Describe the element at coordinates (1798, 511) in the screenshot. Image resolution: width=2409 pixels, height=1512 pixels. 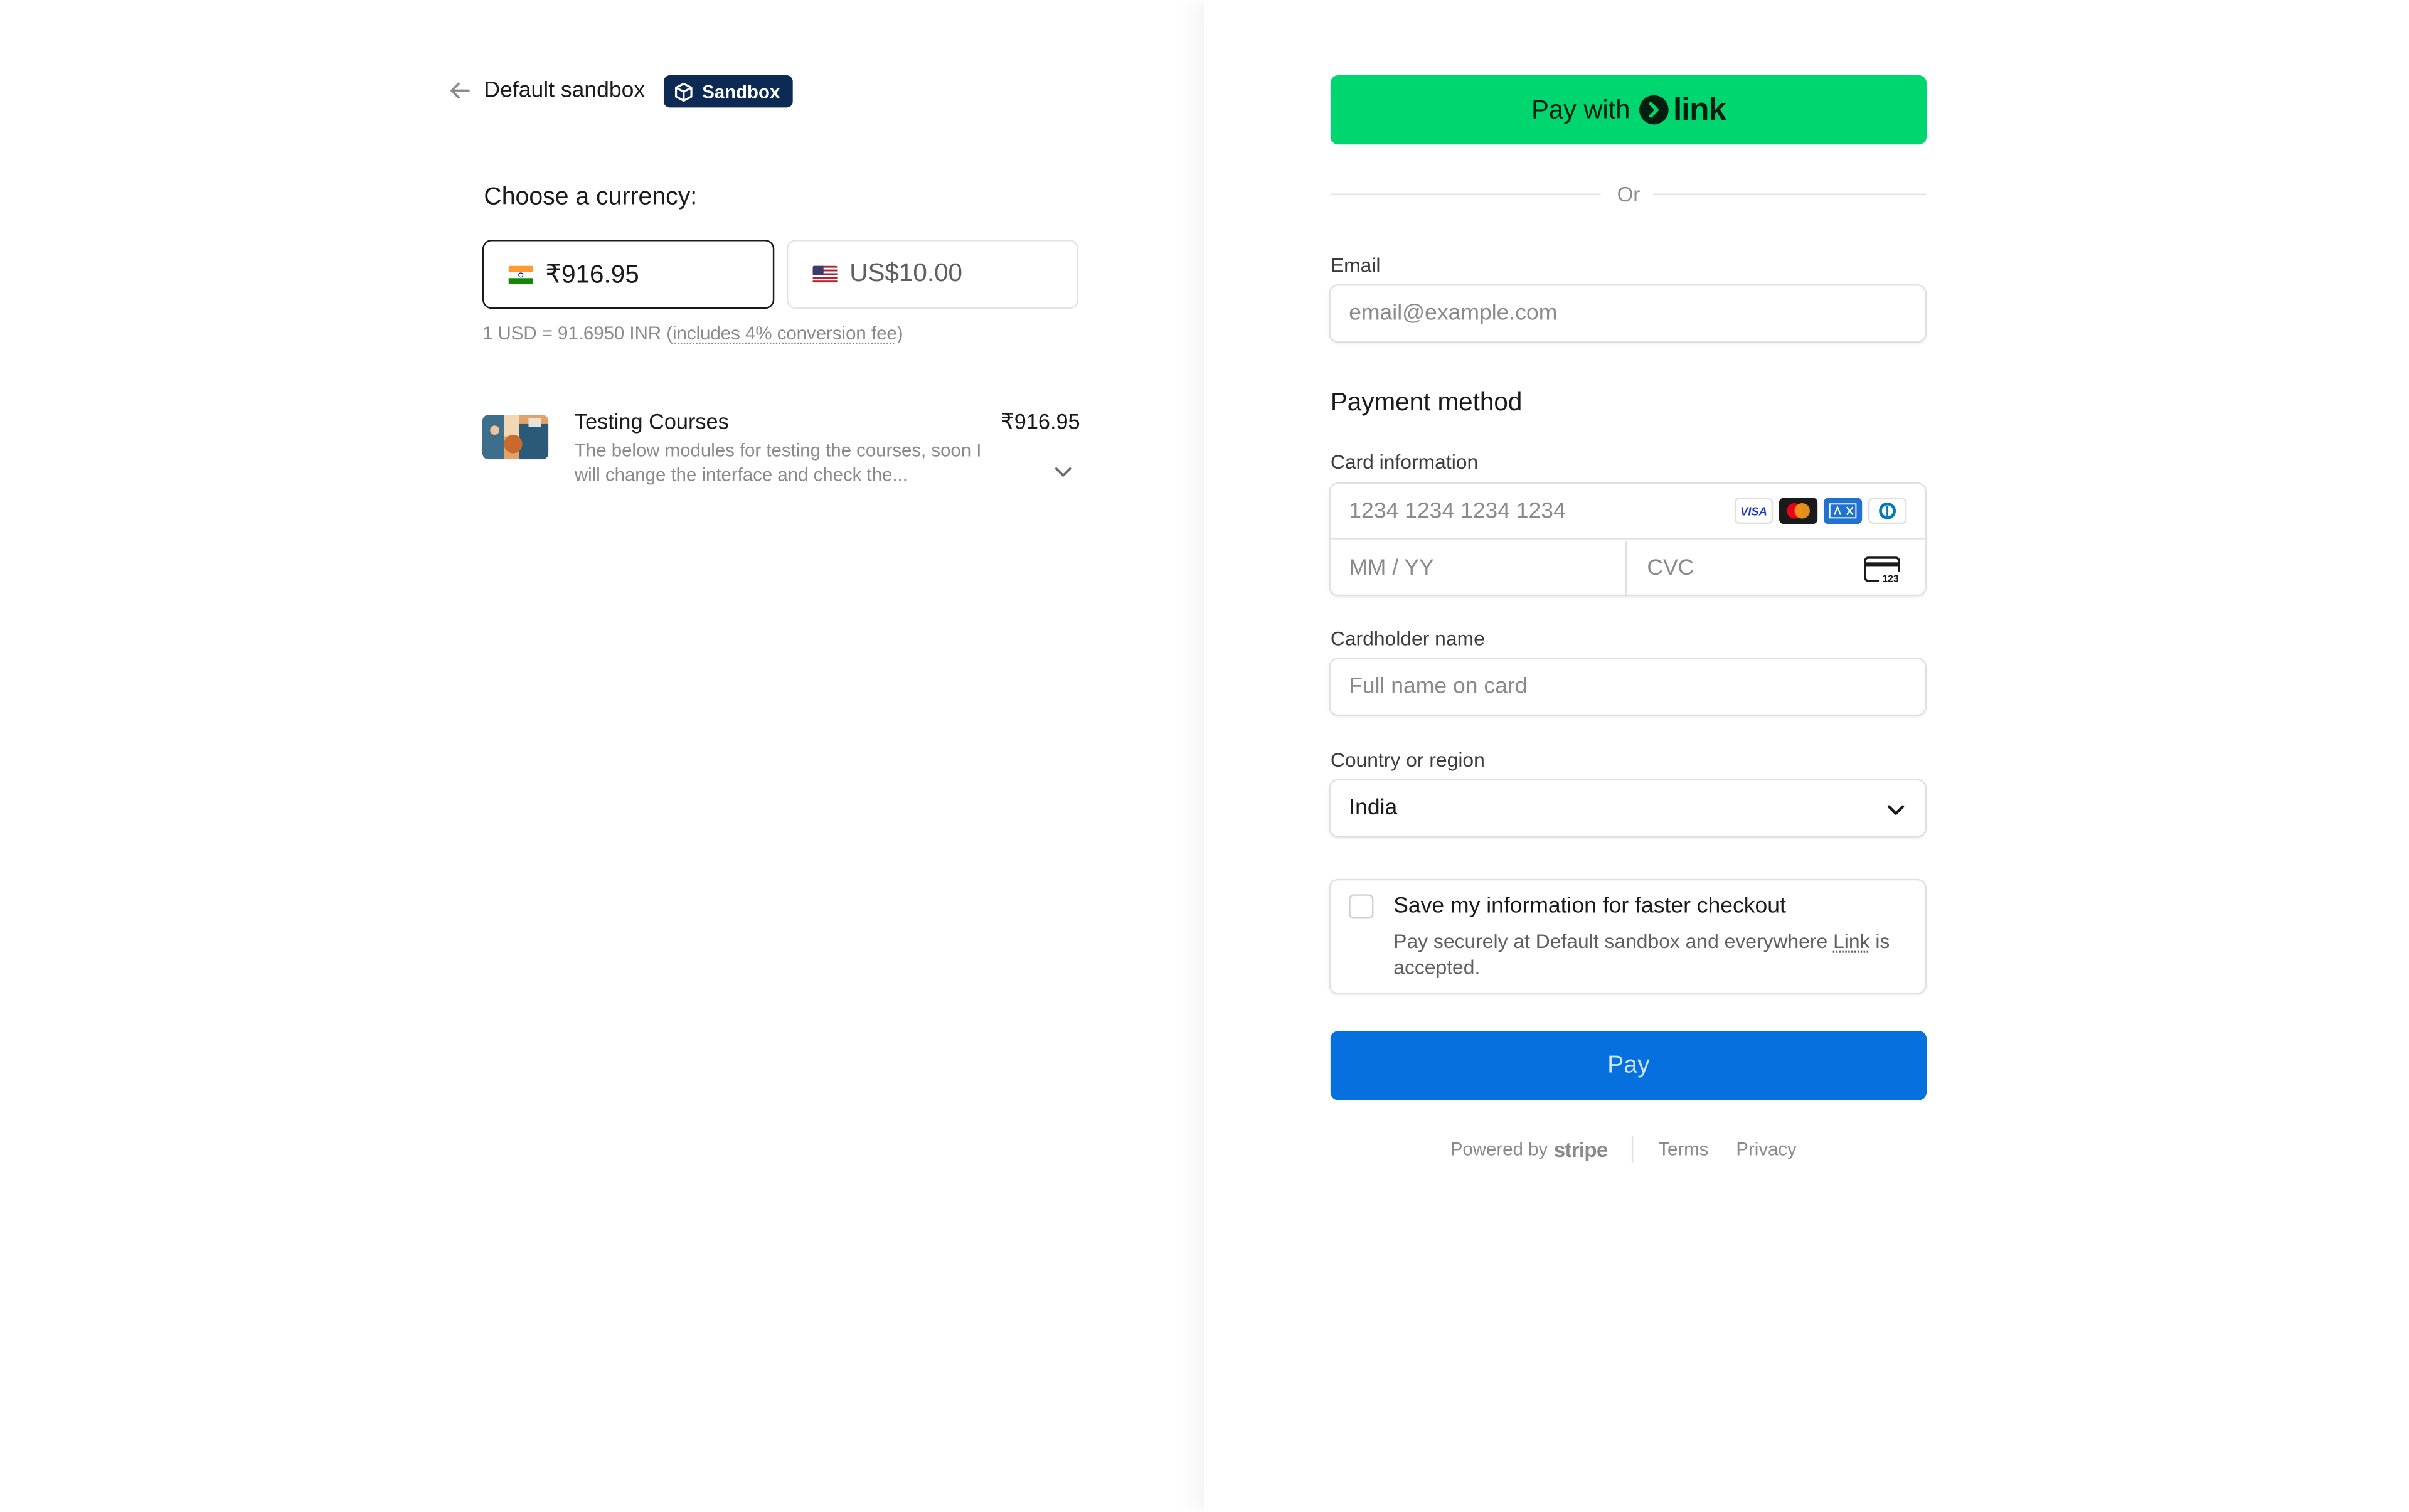
I see `mastercard-icon` at that location.